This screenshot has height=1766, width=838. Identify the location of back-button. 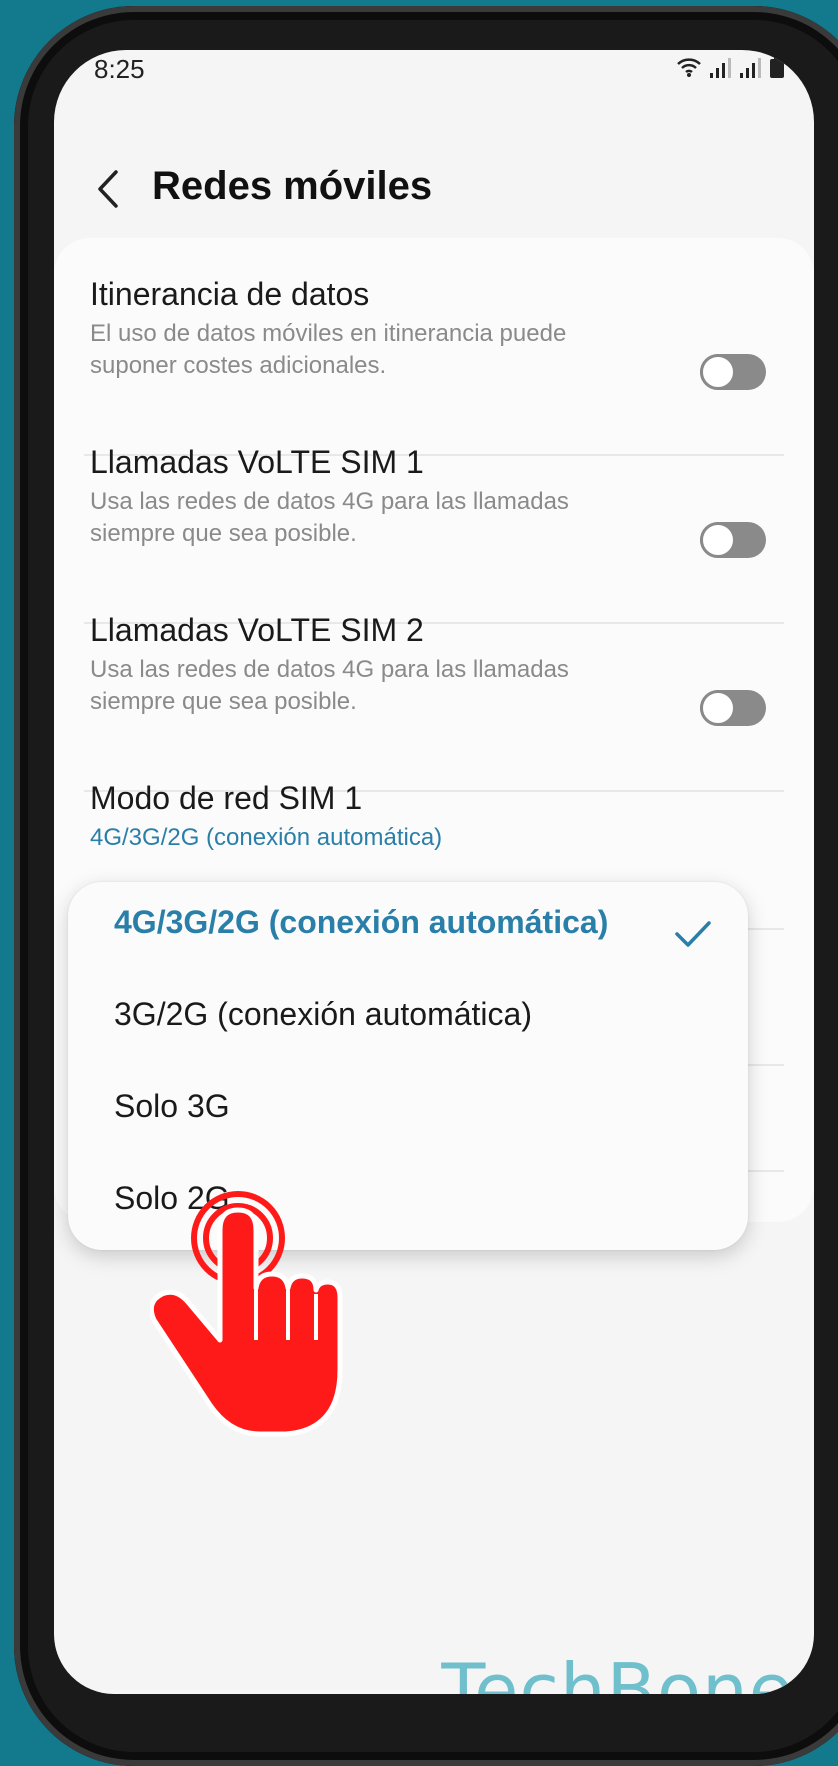
(110, 189).